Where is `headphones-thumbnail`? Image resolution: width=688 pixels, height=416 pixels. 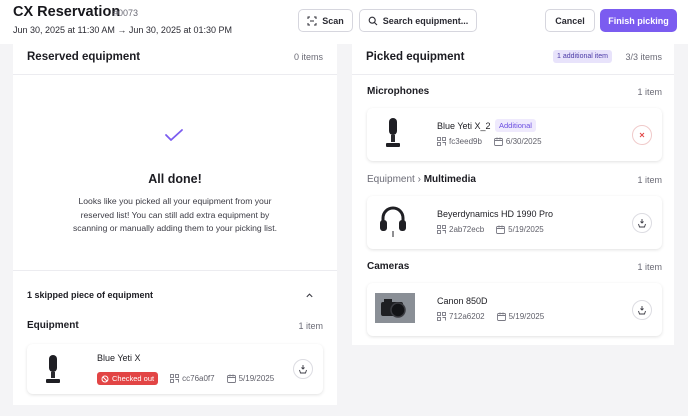
headphones-thumbnail is located at coordinates (393, 221).